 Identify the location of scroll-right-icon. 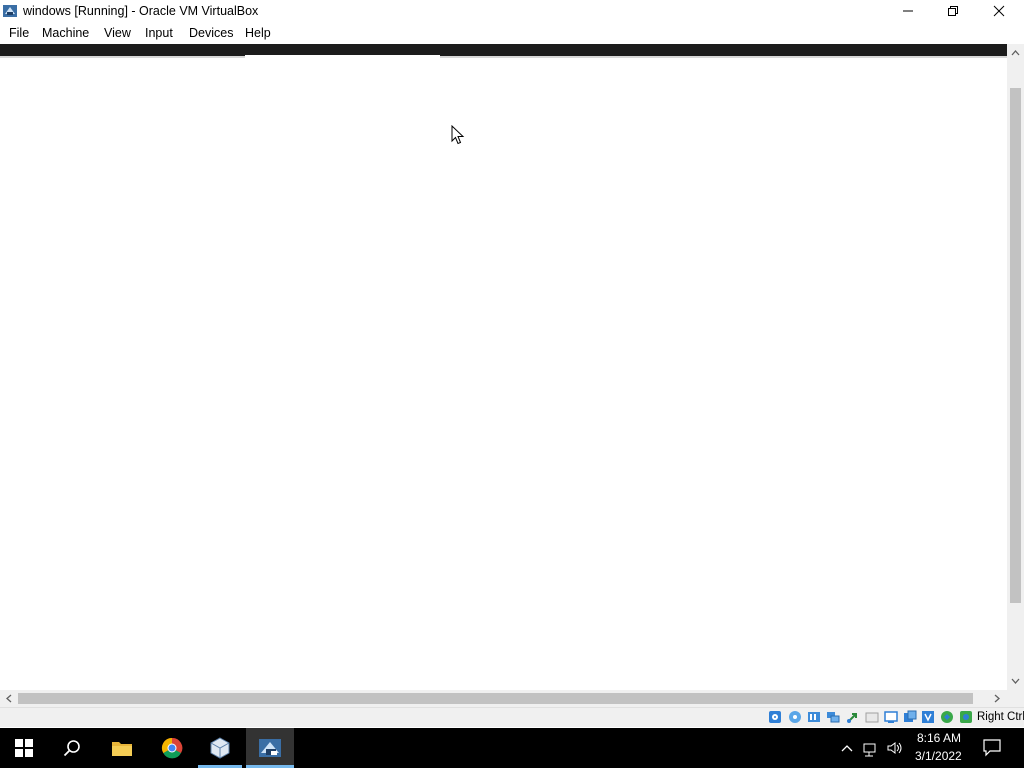
(997, 698).